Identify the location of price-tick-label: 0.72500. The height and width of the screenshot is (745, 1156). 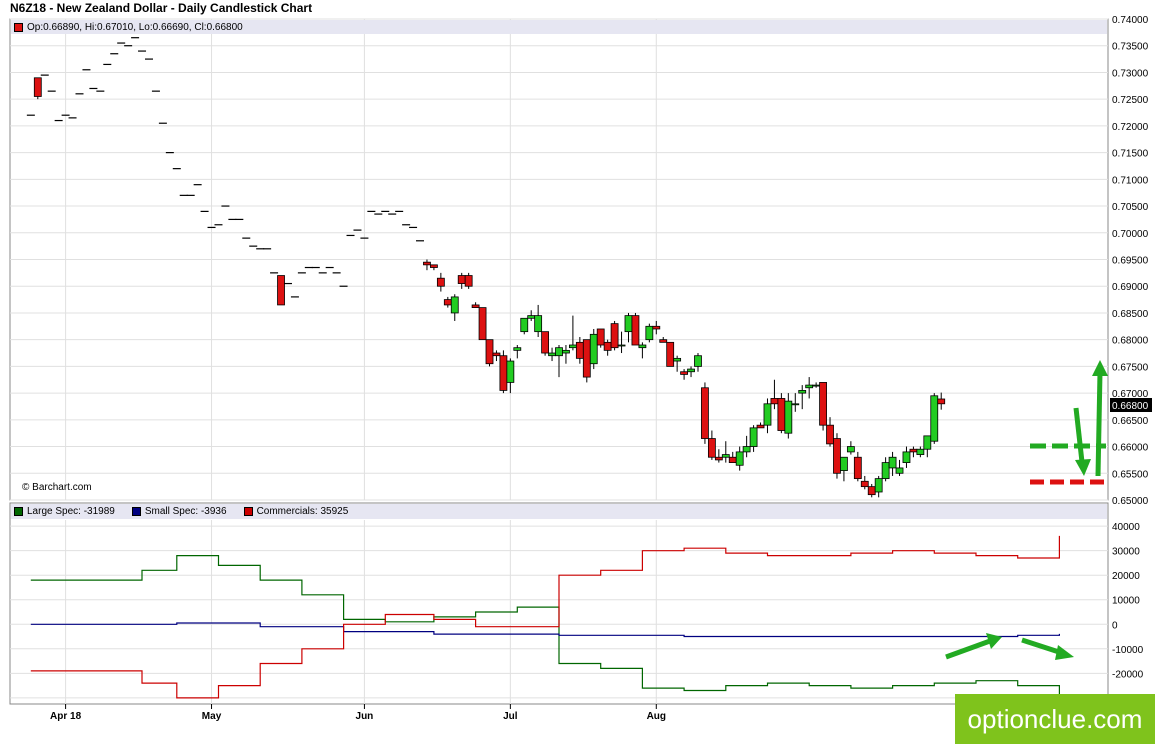
(1130, 100).